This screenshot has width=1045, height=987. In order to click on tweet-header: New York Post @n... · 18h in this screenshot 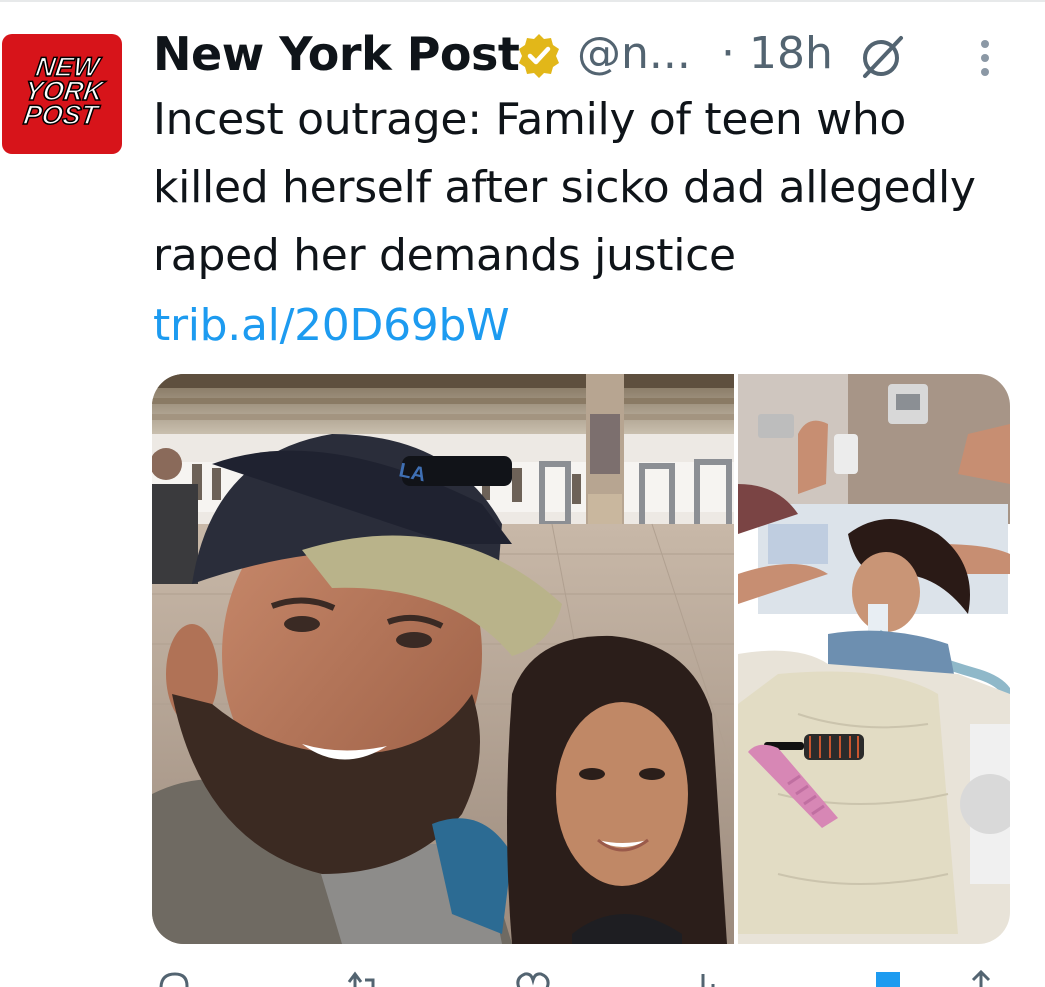, I will do `click(593, 54)`.